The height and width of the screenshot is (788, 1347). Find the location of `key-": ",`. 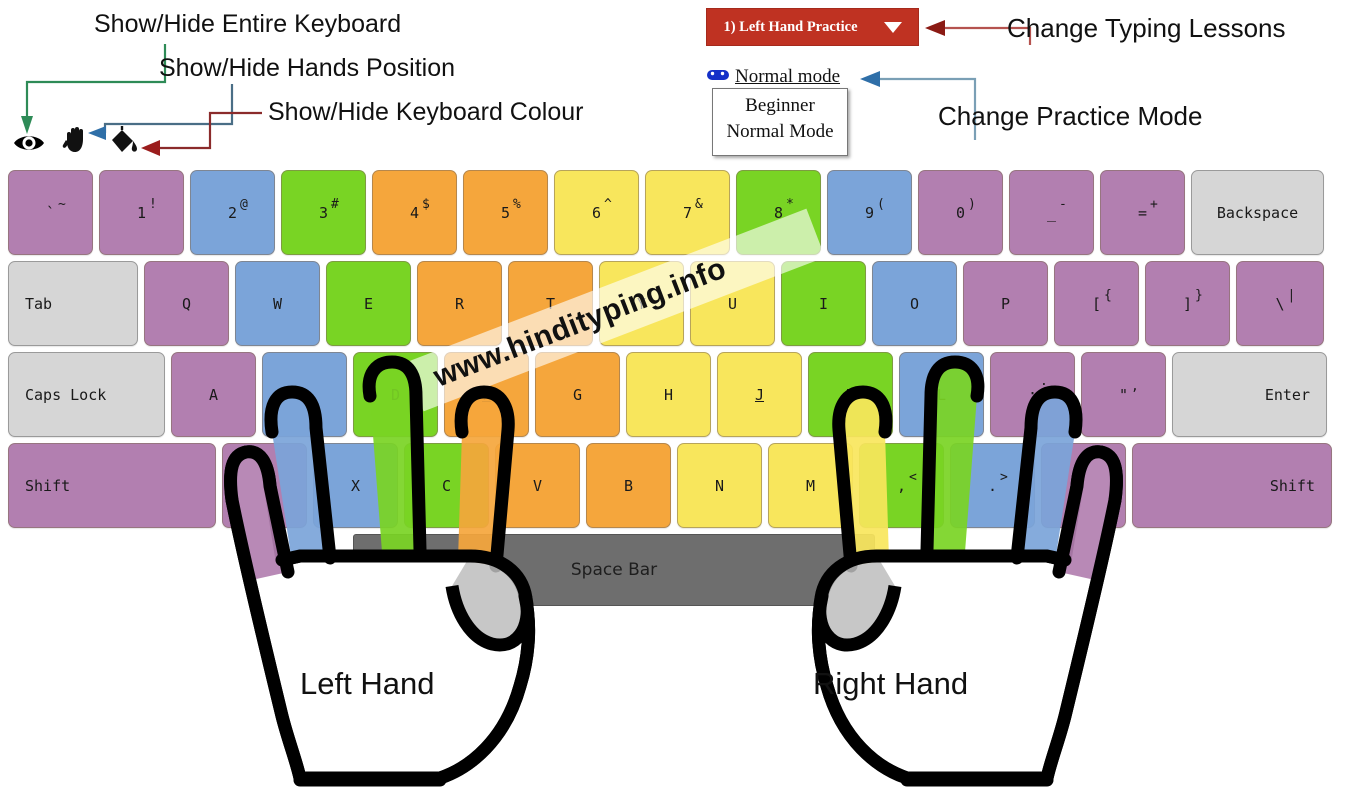

key-": ", is located at coordinates (1123, 394).